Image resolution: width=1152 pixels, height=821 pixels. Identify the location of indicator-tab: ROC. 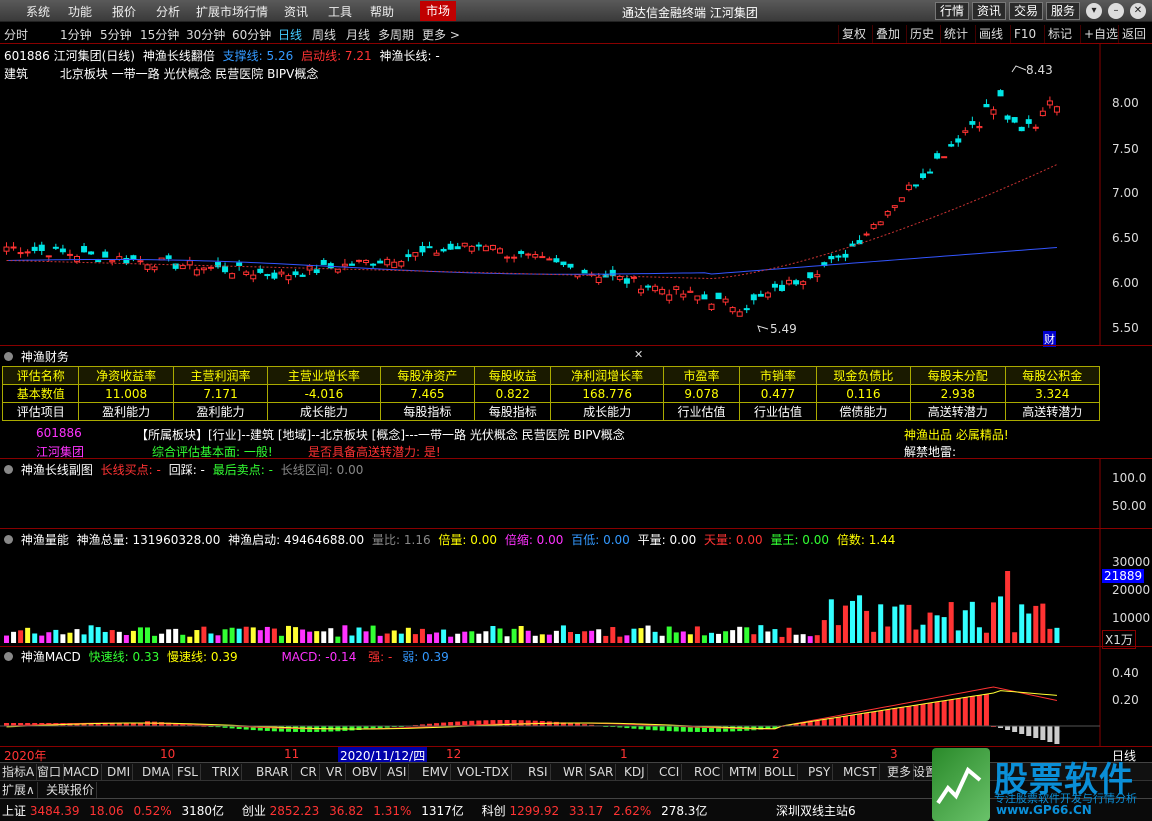
(708, 772).